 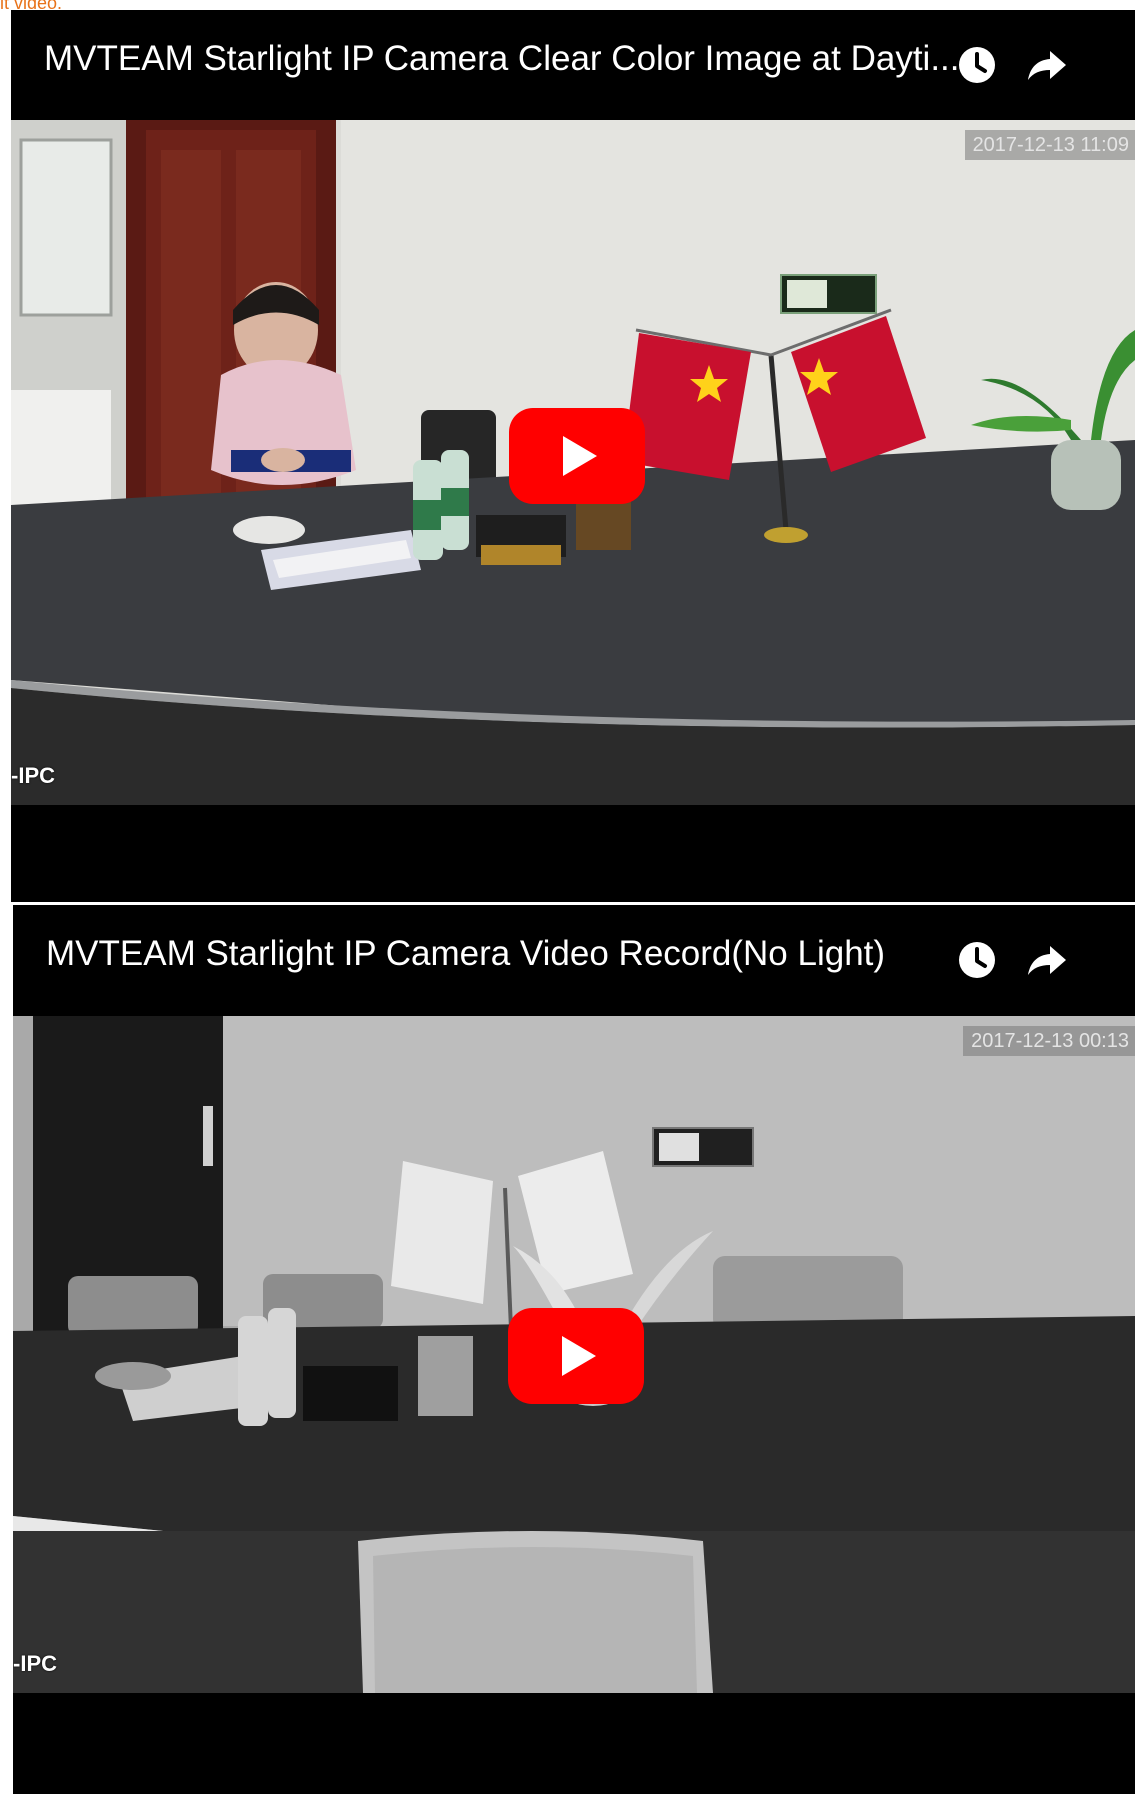 I want to click on video-timestamp: 2017-12-13 00:13, so click(x=1049, y=1041).